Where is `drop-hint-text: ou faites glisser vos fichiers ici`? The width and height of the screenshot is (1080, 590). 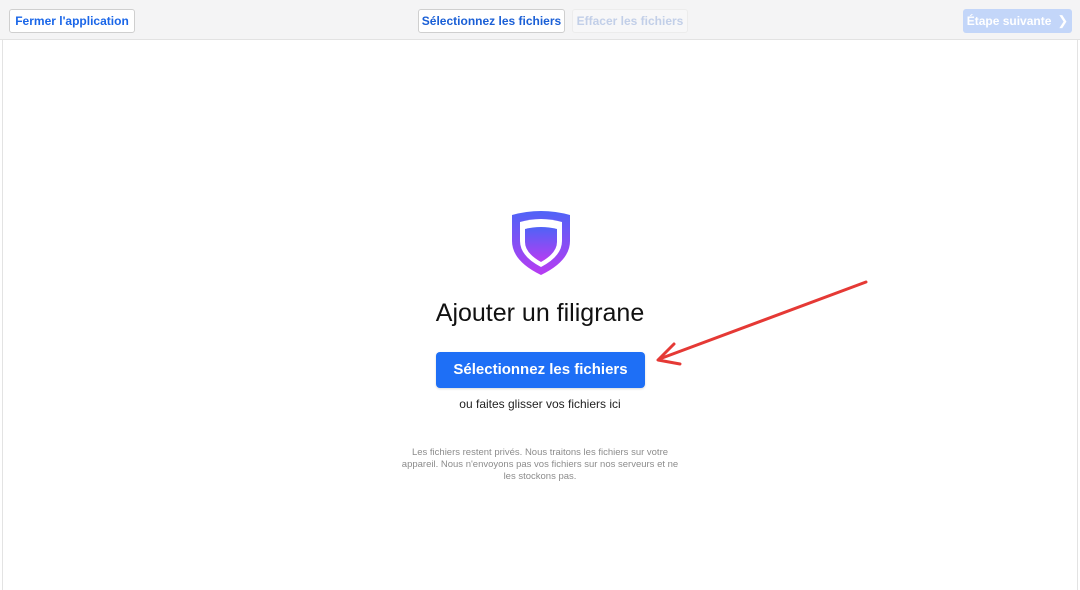
drop-hint-text: ou faites glisser vos fichiers ici is located at coordinates (540, 404).